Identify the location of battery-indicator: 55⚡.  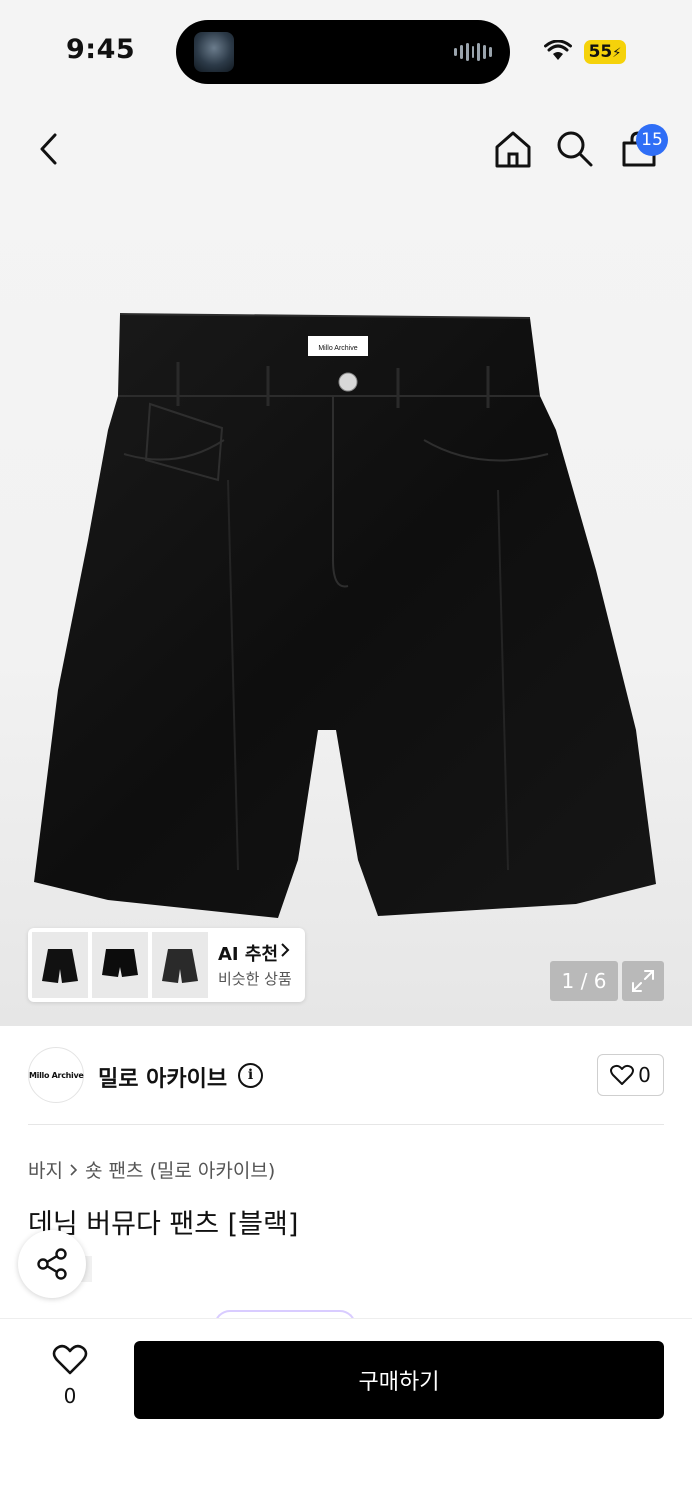
(605, 52).